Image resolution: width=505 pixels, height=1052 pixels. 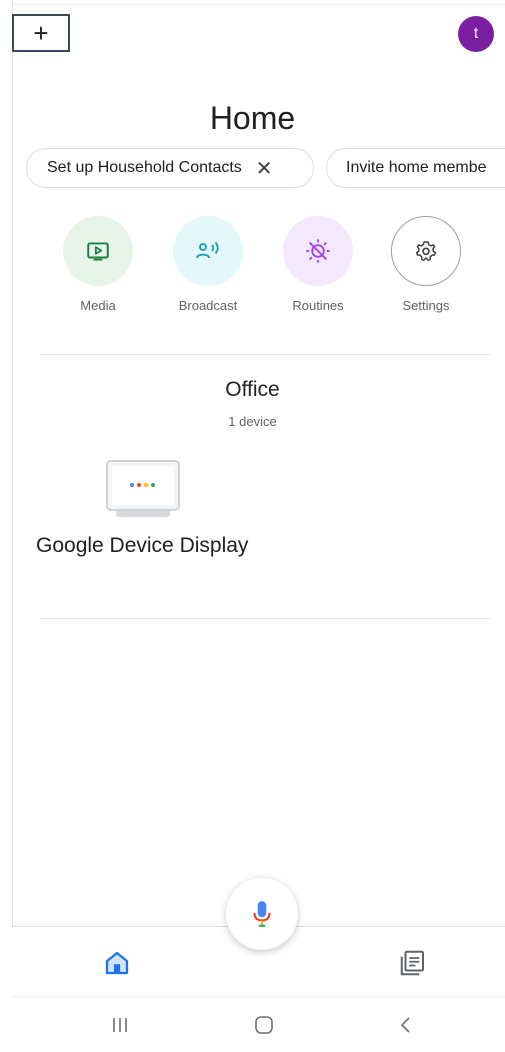 I want to click on chip-label: Set up Household Contacts, so click(x=144, y=167).